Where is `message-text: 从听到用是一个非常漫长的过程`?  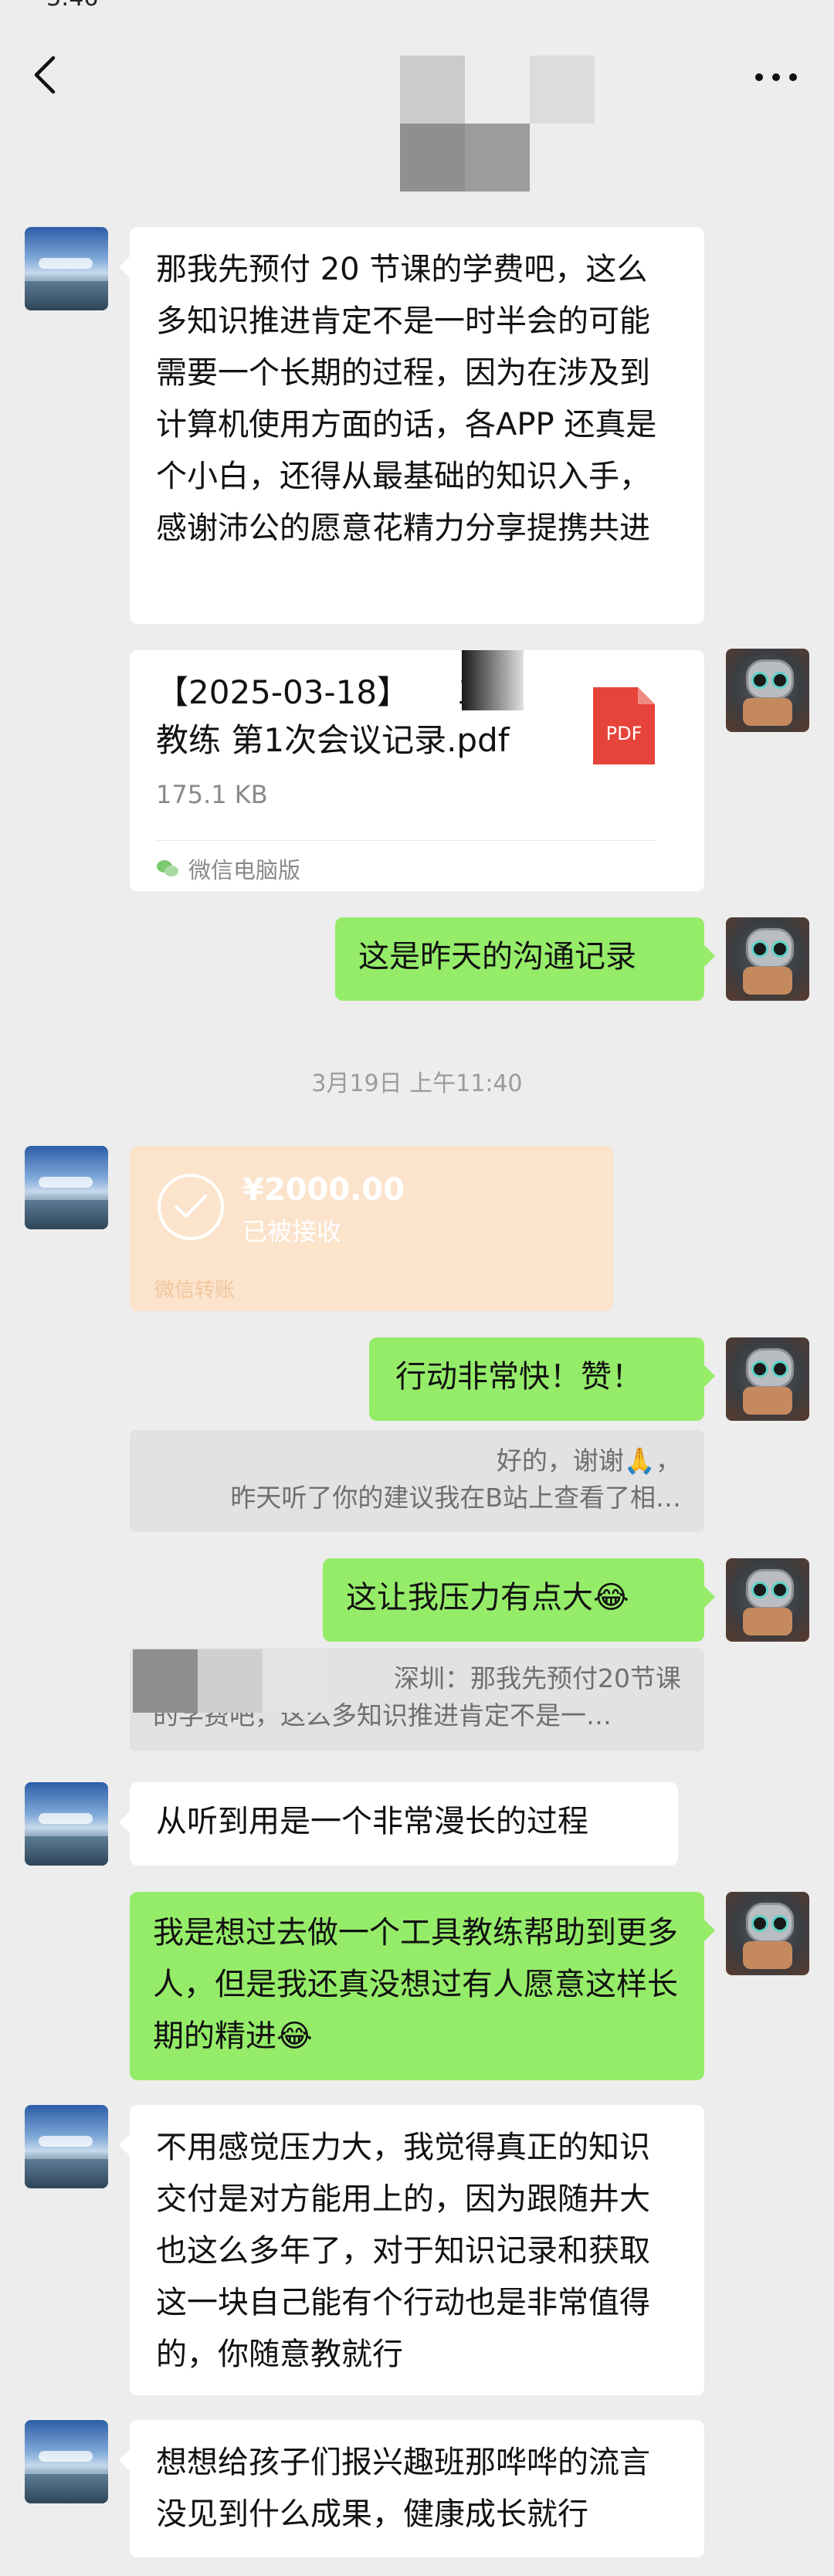 message-text: 从听到用是一个非常漫长的过程 is located at coordinates (372, 1821).